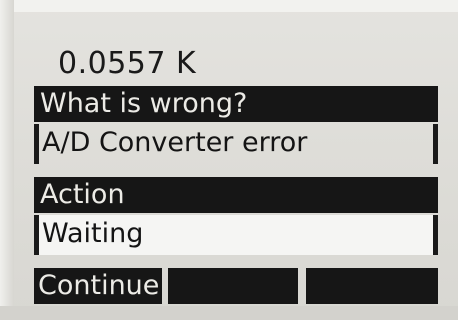 The height and width of the screenshot is (320, 458). What do you see at coordinates (229, 6) in the screenshot?
I see `screen-bezel-top` at bounding box center [229, 6].